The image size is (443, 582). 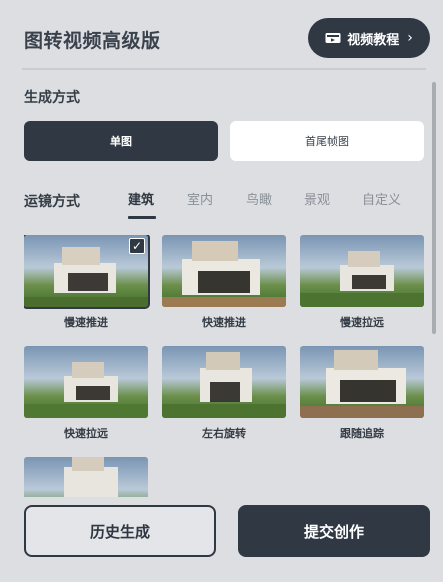 I want to click on preset-label: 快速推进, so click(x=224, y=322).